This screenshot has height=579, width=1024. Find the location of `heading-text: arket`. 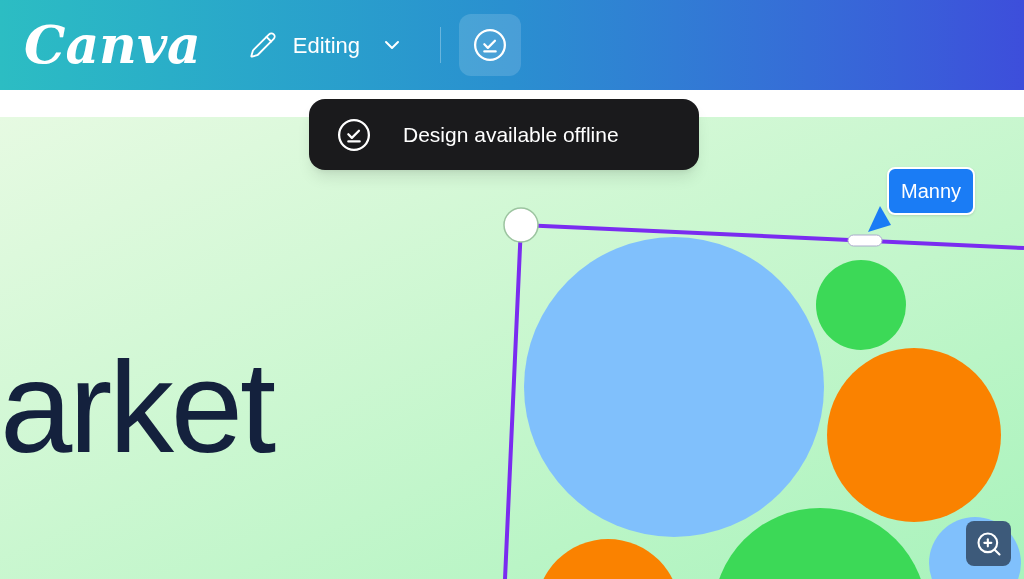

heading-text: arket is located at coordinates (136, 407).